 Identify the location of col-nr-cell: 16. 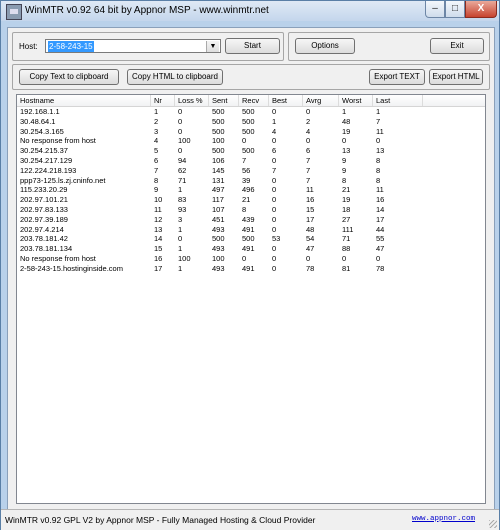
(158, 258).